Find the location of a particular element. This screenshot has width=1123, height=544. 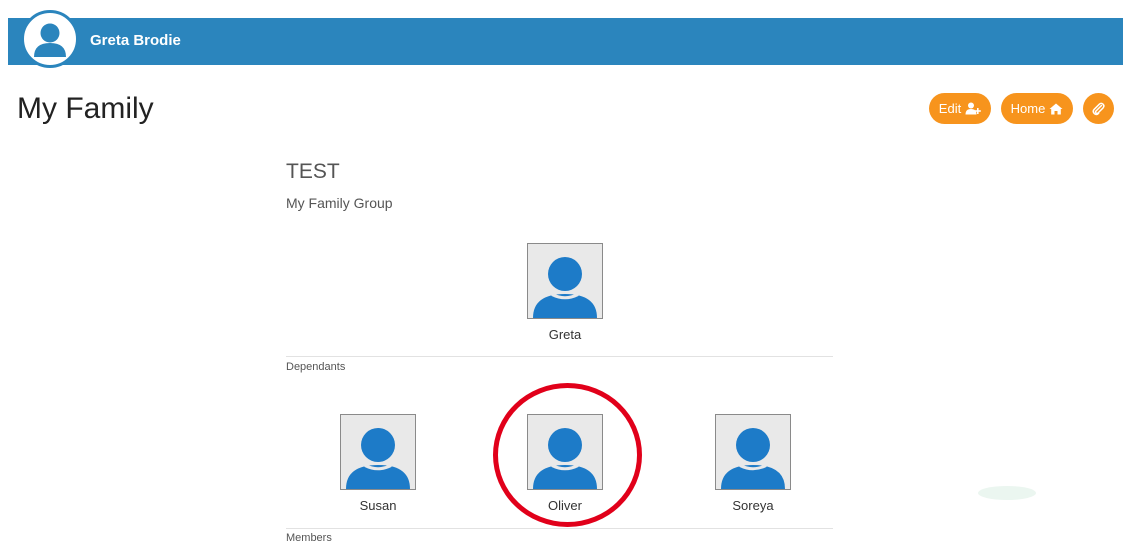

group-name: TEST is located at coordinates (313, 171).